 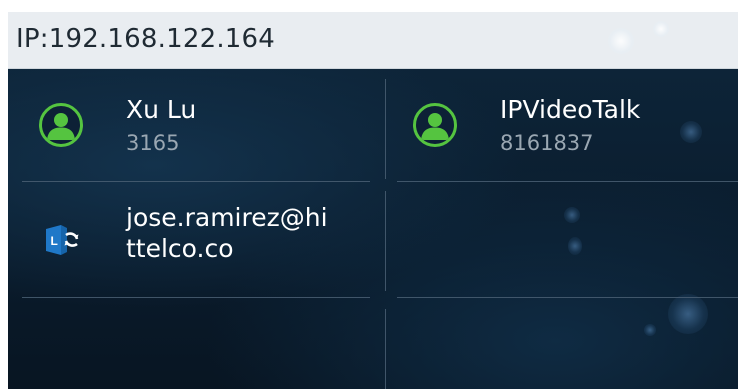 What do you see at coordinates (256, 233) in the screenshot?
I see `contact-sip-address: jose.ramirez@hi ttelco.co` at bounding box center [256, 233].